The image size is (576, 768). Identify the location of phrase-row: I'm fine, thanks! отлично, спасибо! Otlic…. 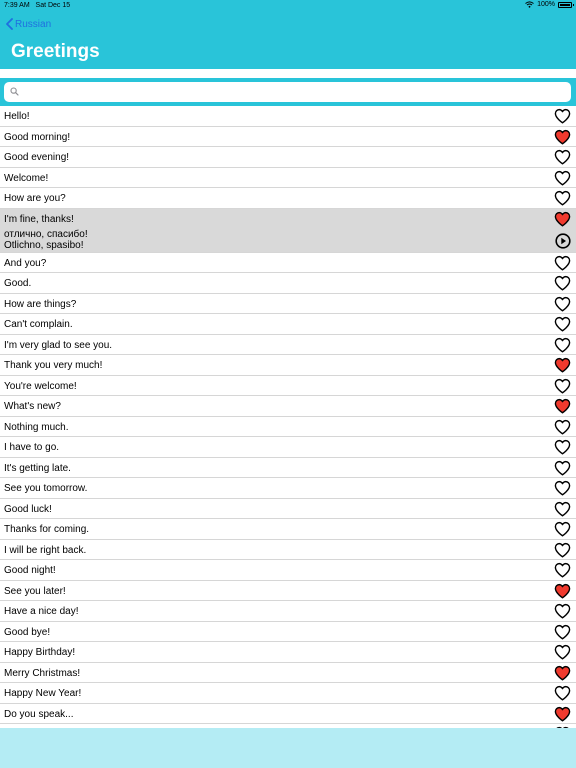
(288, 230).